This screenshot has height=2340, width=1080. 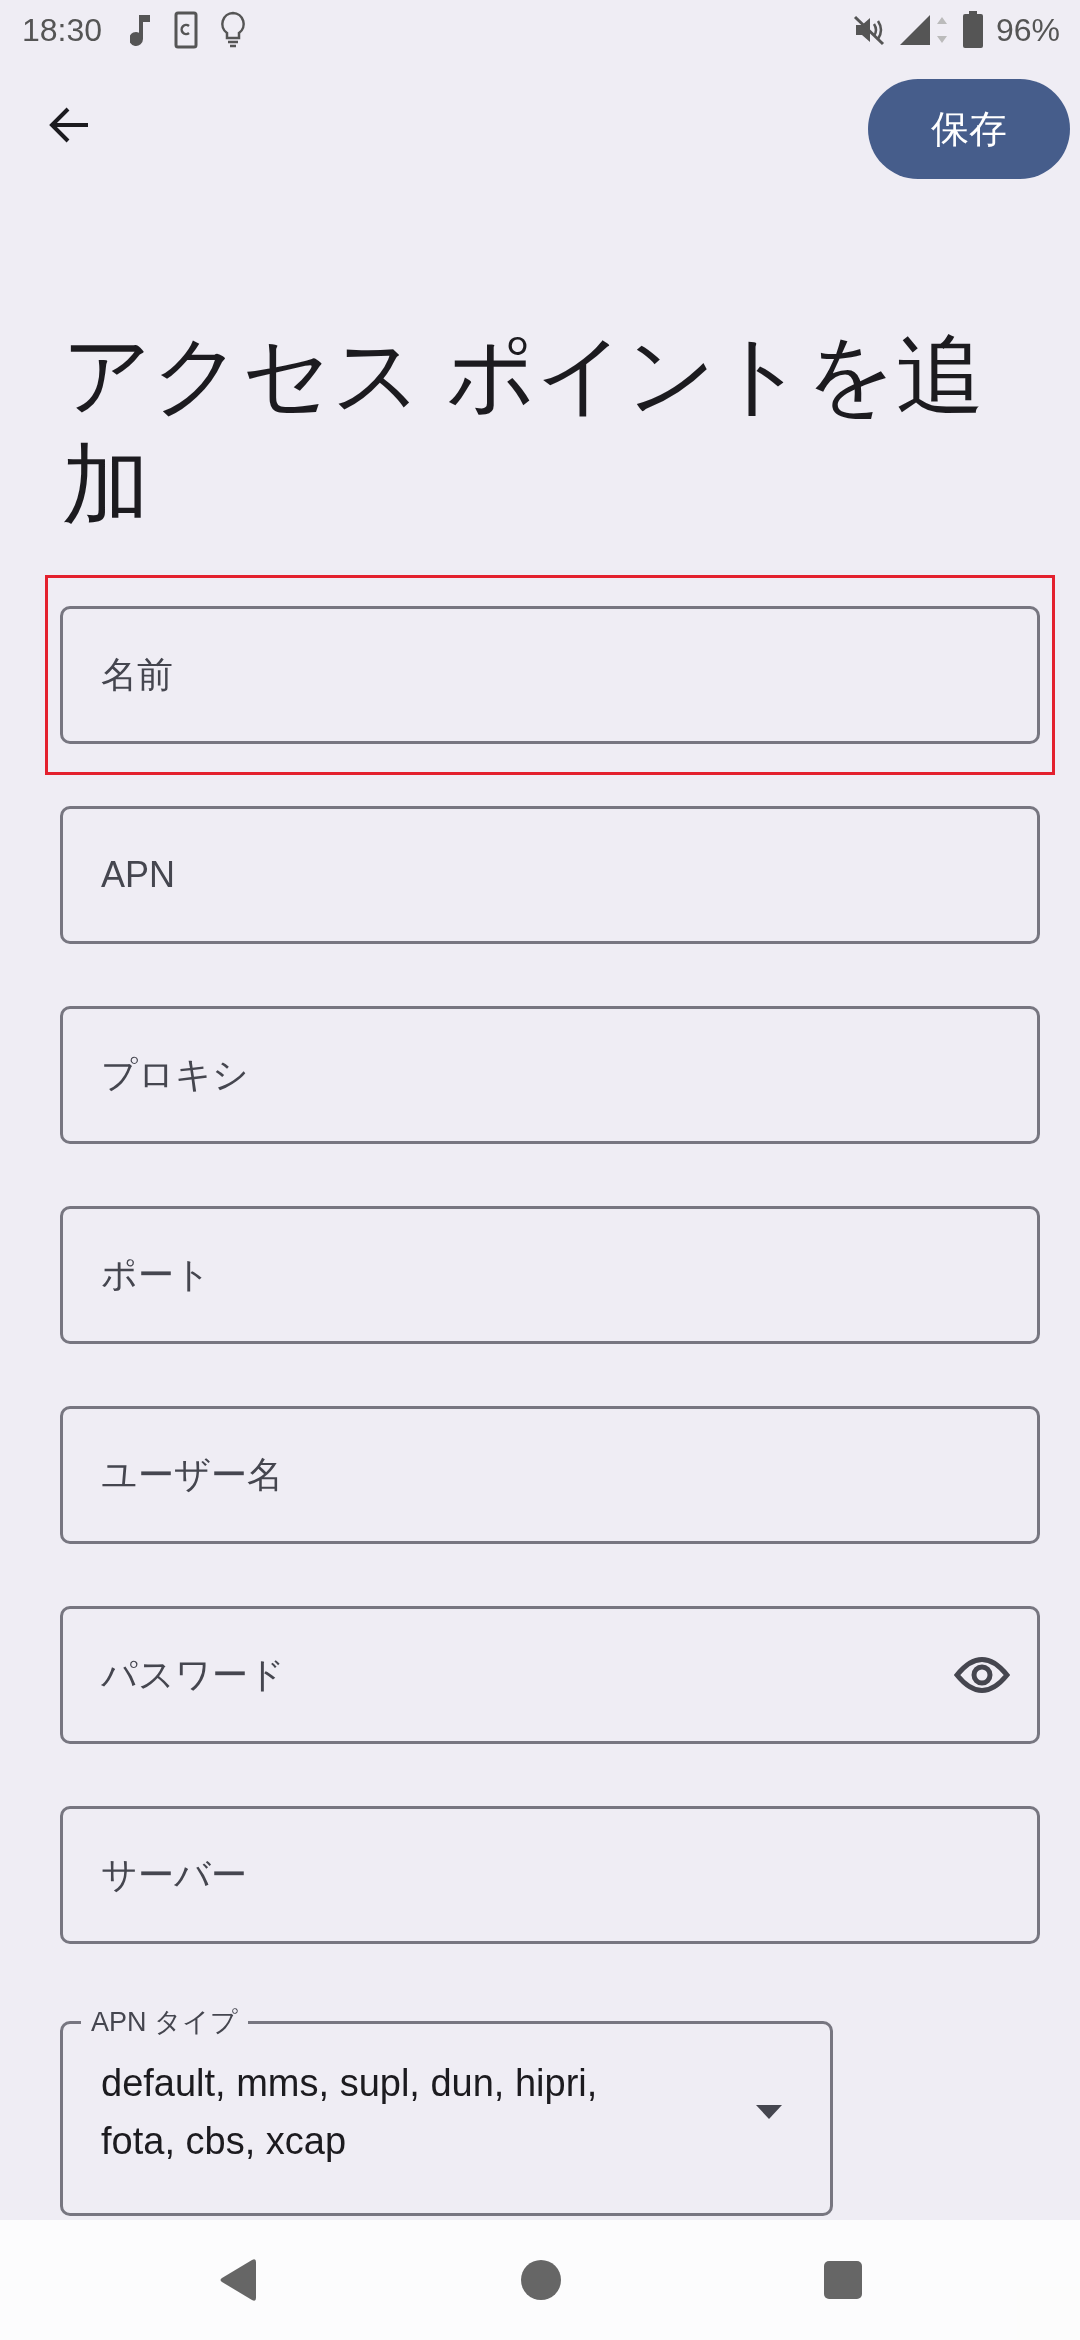 What do you see at coordinates (550, 1275) in the screenshot?
I see `input-field: ポート` at bounding box center [550, 1275].